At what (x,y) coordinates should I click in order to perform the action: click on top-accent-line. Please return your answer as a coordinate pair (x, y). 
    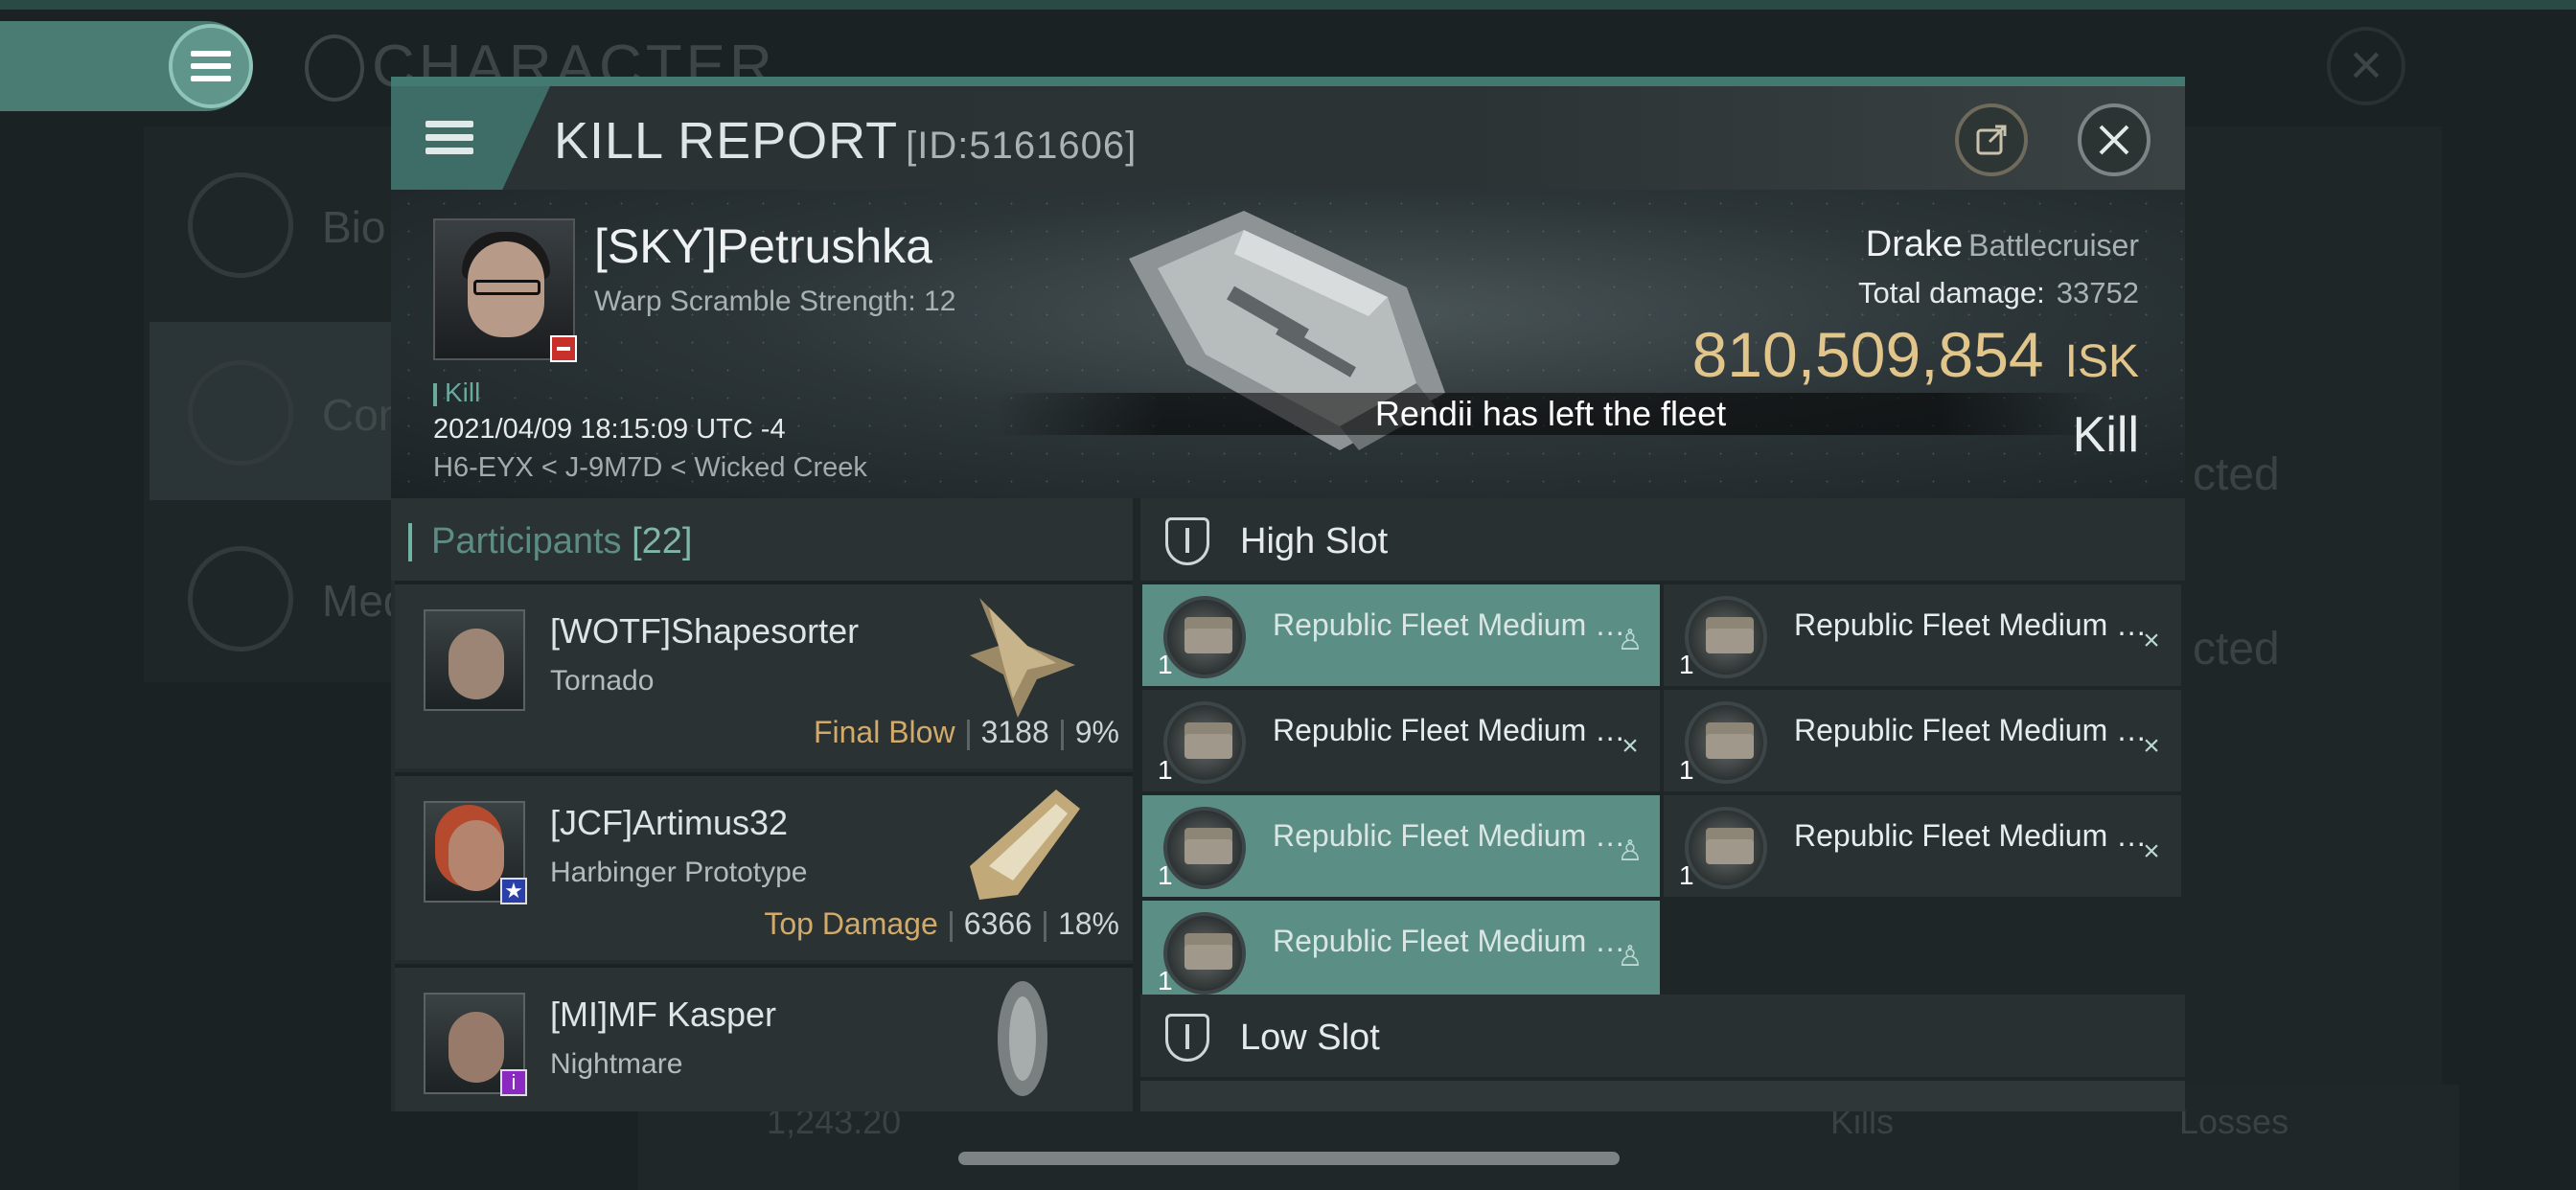
    Looking at the image, I should click on (1288, 5).